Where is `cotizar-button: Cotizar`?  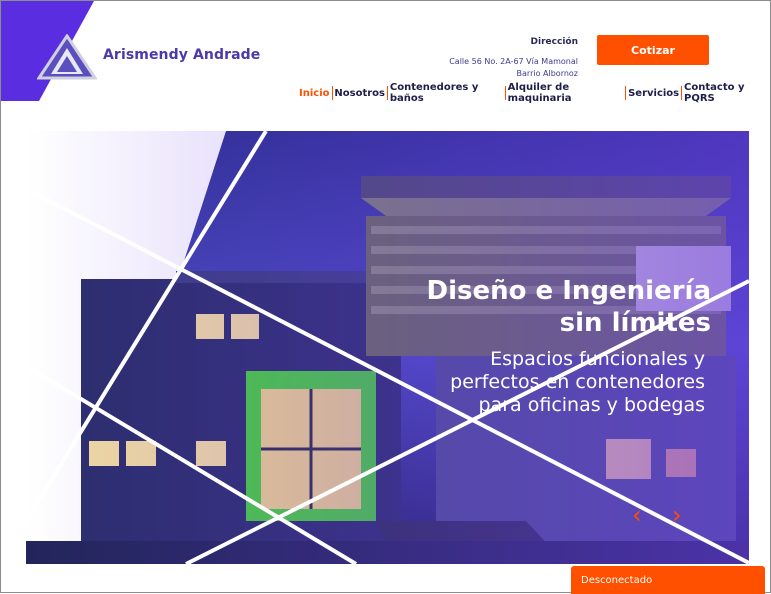
cotizar-button: Cotizar is located at coordinates (653, 50).